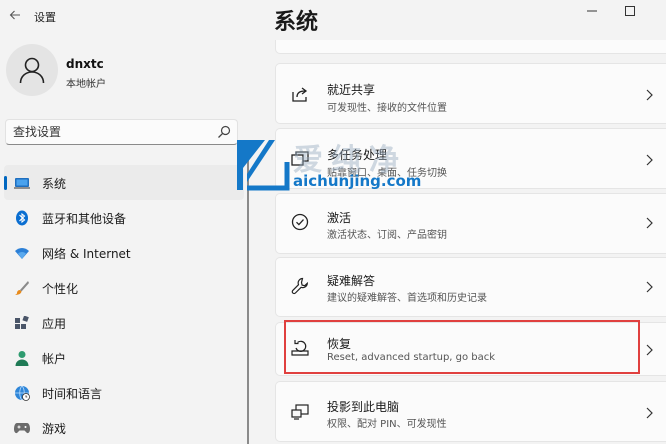  Describe the element at coordinates (124, 182) in the screenshot. I see `sidebar-item-system: 系统` at that location.